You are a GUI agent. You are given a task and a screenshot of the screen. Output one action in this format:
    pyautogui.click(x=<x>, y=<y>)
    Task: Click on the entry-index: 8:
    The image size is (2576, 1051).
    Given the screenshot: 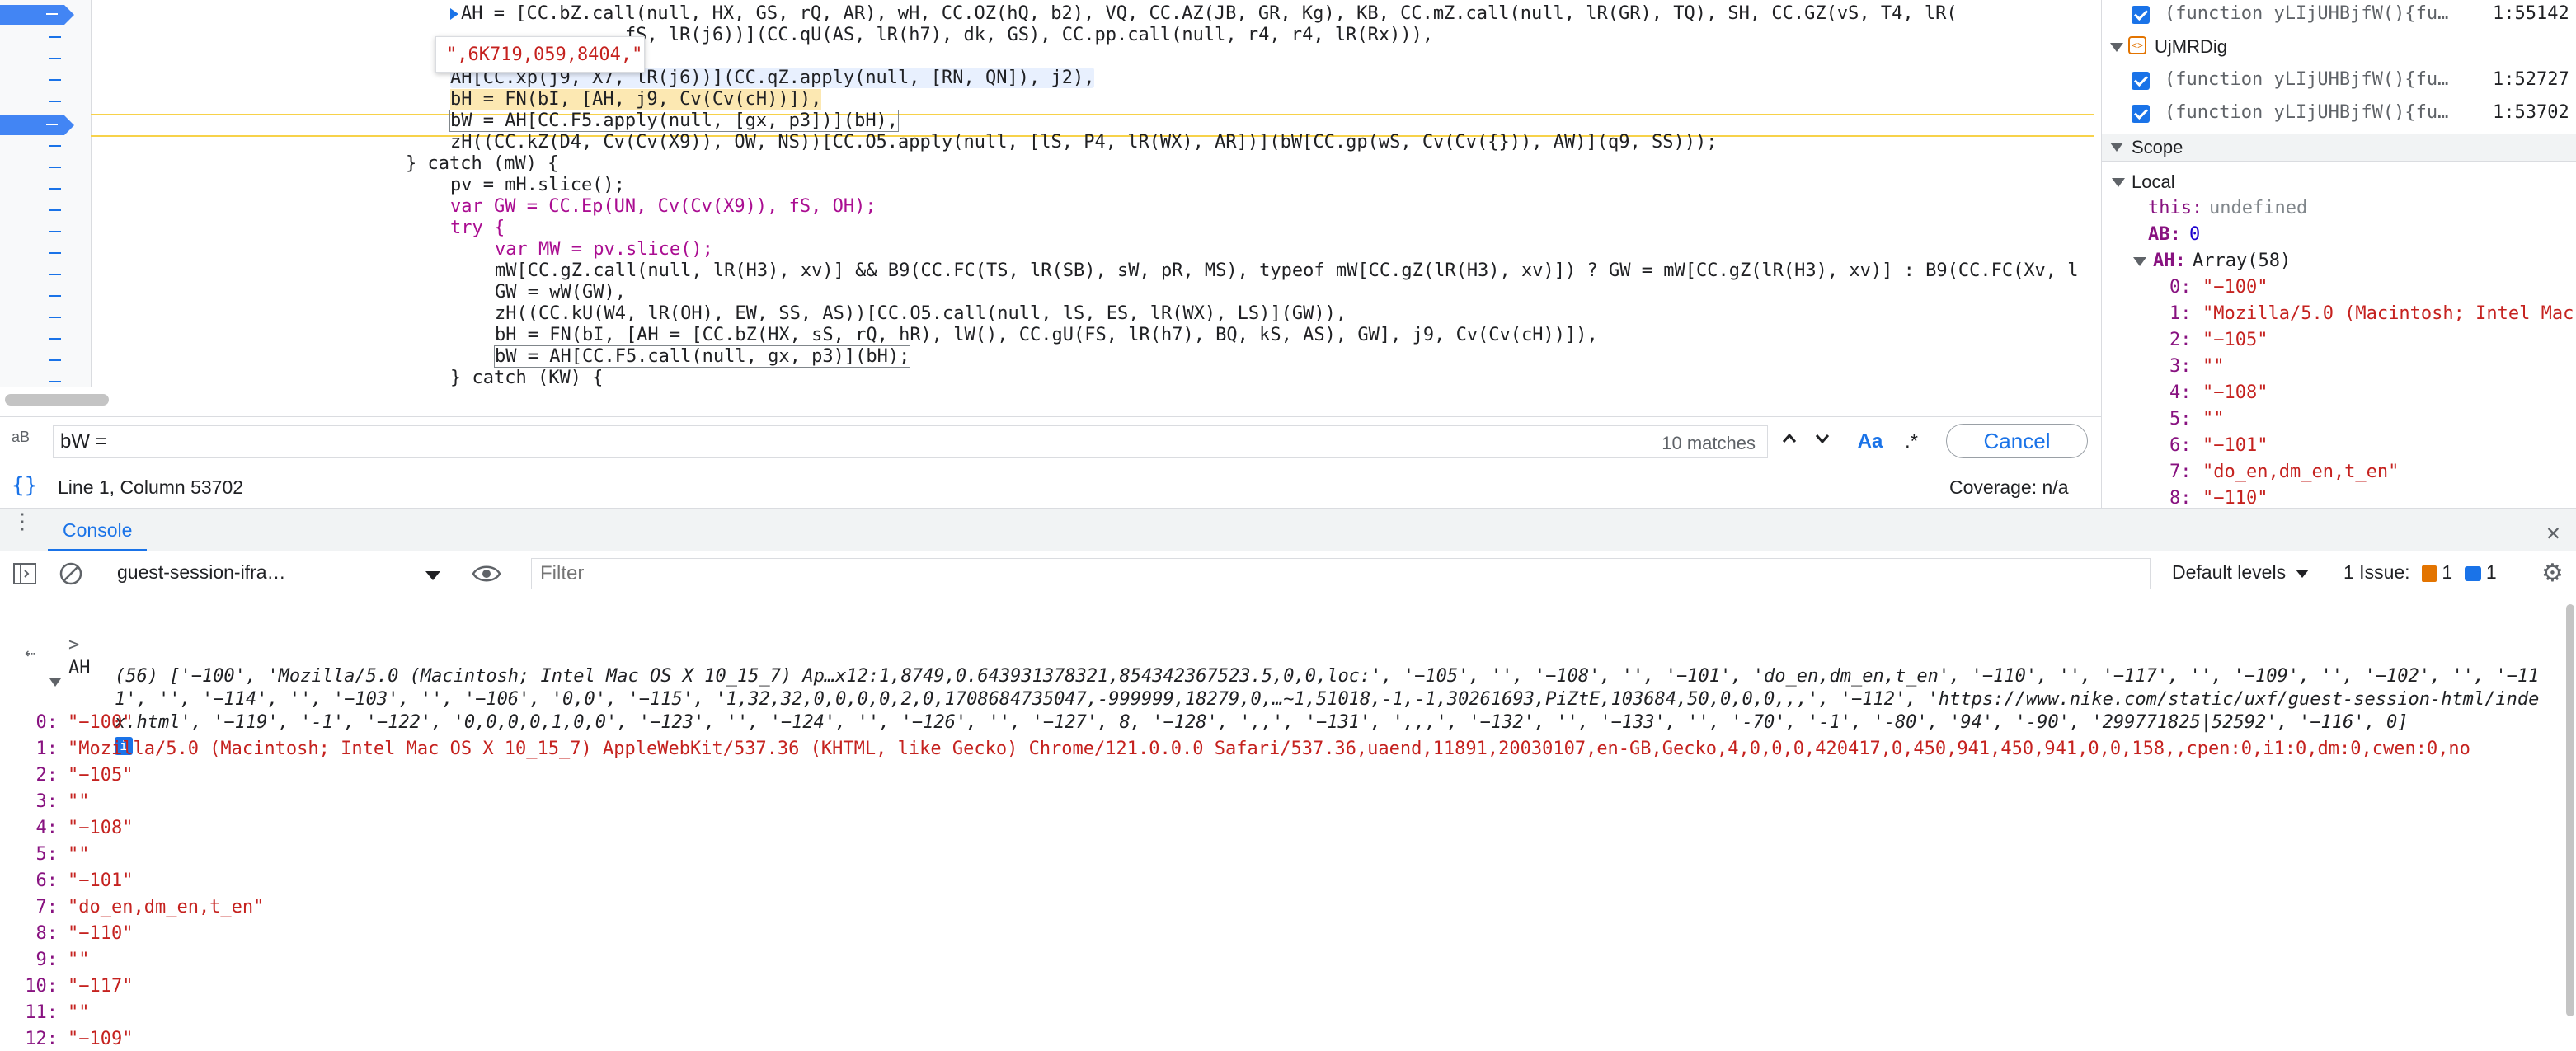 What is the action you would take?
    pyautogui.click(x=47, y=934)
    